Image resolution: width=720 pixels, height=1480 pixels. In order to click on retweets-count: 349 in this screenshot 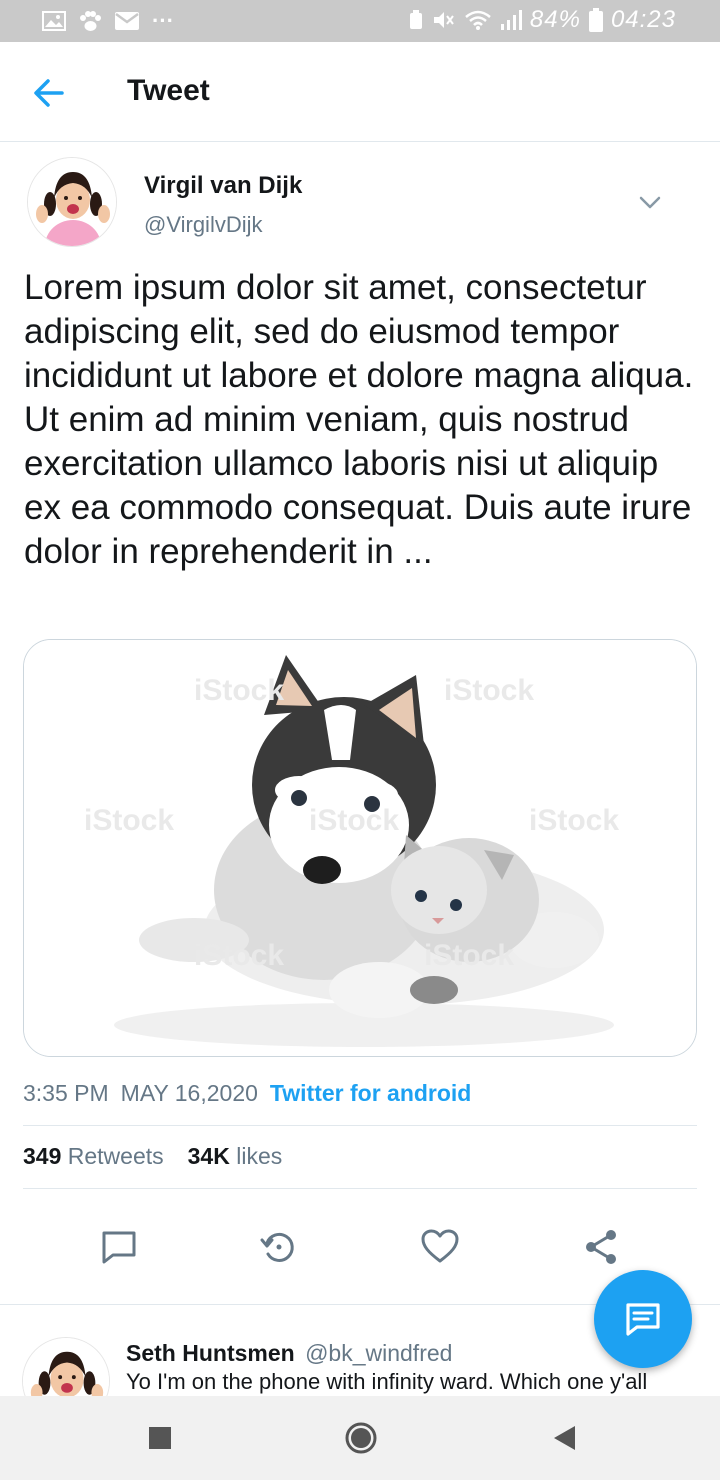, I will do `click(42, 1156)`.